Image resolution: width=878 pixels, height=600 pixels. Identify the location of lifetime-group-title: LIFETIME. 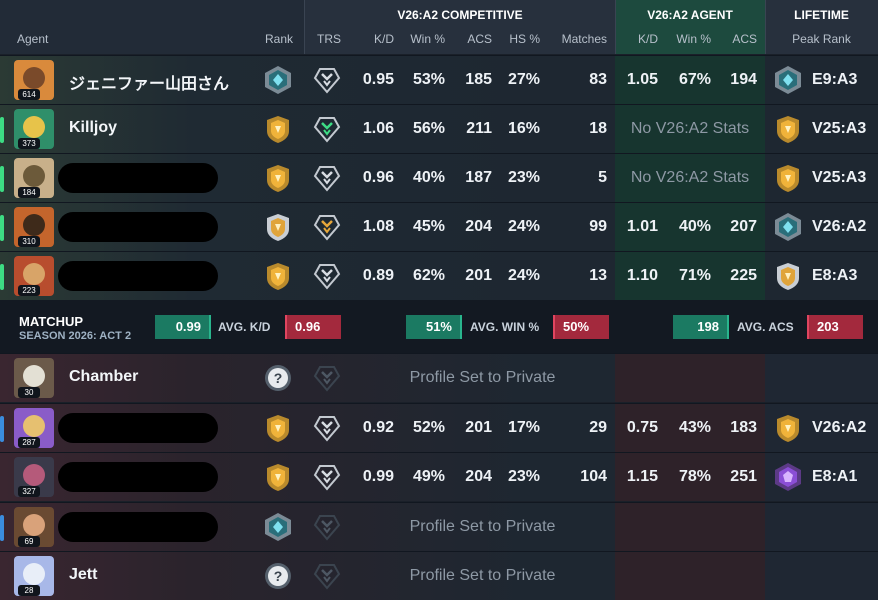
(821, 15).